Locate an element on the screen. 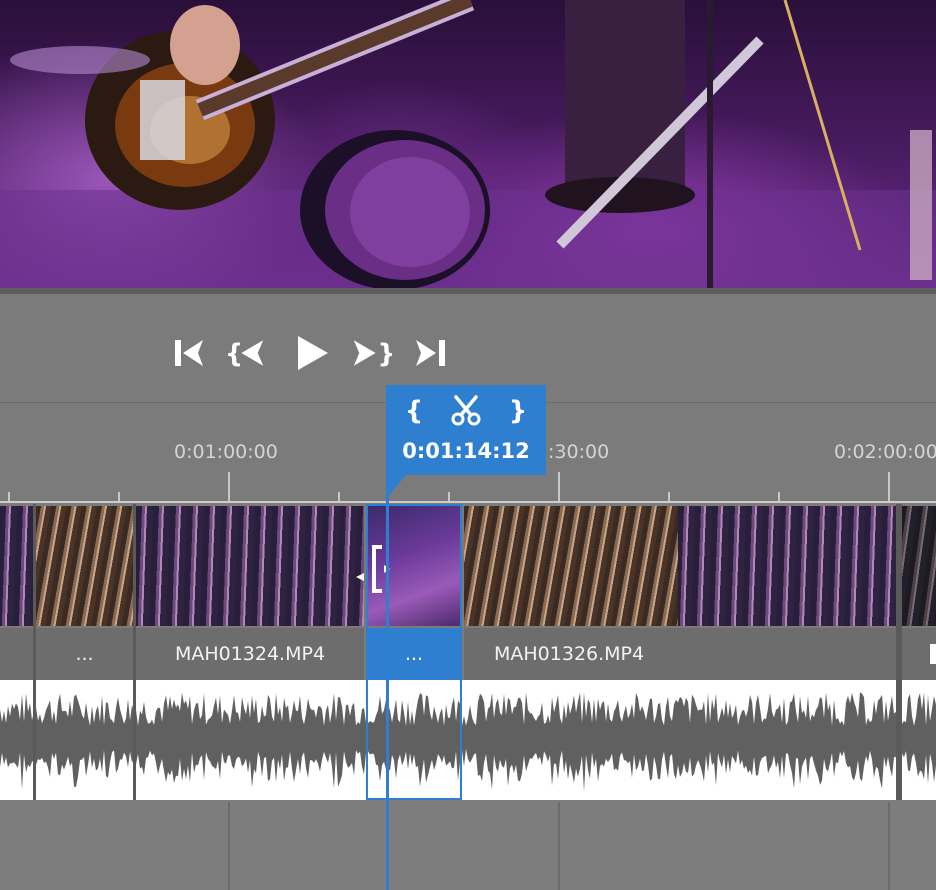 The width and height of the screenshot is (936, 890). go-to-end-button is located at coordinates (432, 353).